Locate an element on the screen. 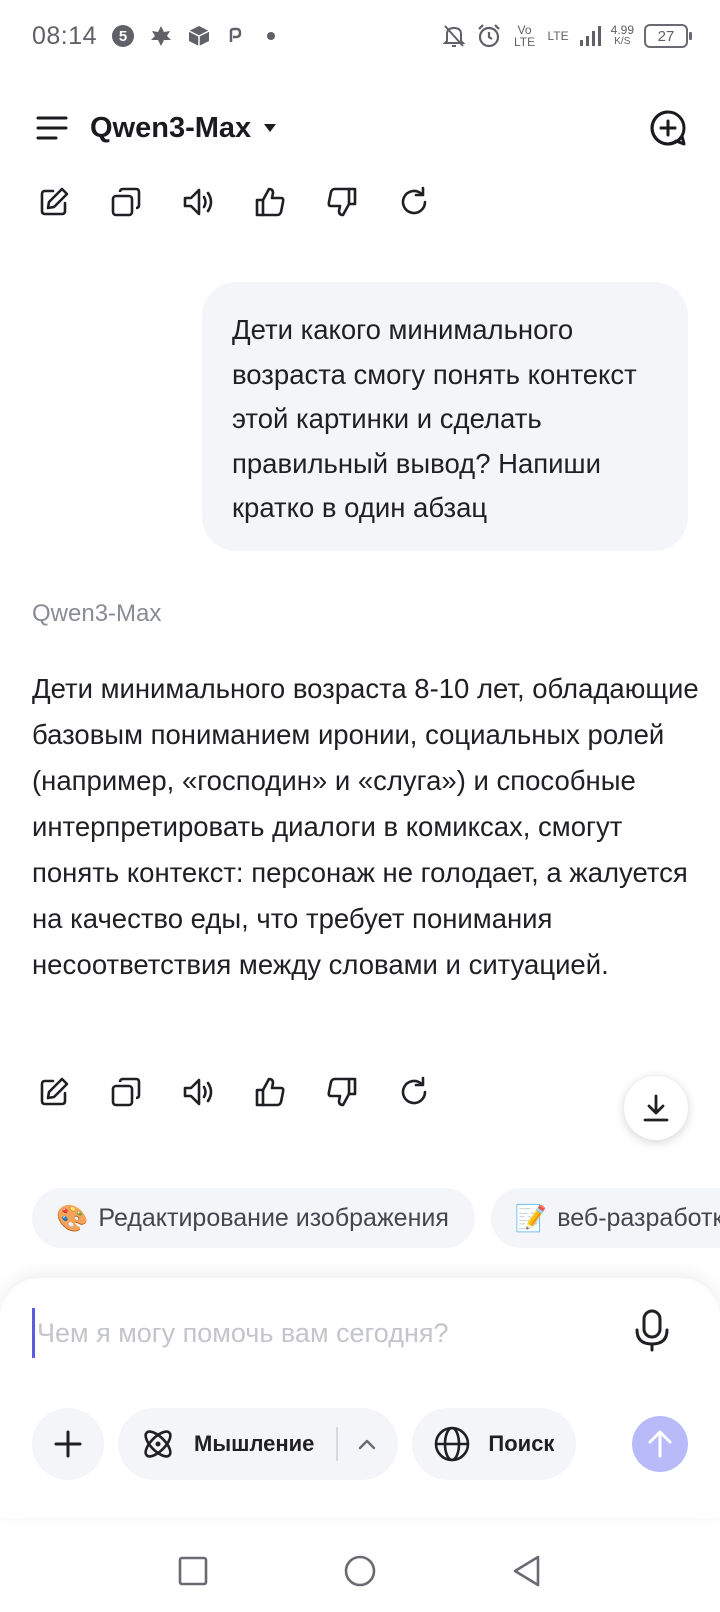 The height and width of the screenshot is (1612, 720). thinking-label: Мышление is located at coordinates (254, 1443).